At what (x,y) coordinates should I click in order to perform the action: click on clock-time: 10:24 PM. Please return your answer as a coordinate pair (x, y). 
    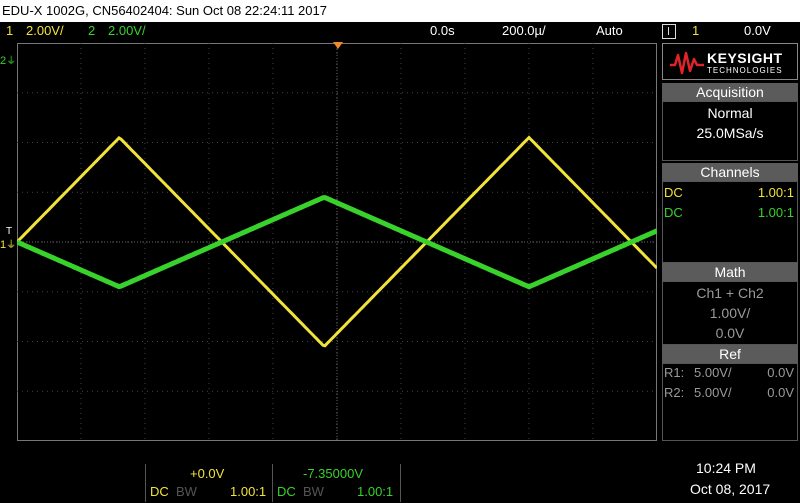
    Looking at the image, I should click on (726, 468).